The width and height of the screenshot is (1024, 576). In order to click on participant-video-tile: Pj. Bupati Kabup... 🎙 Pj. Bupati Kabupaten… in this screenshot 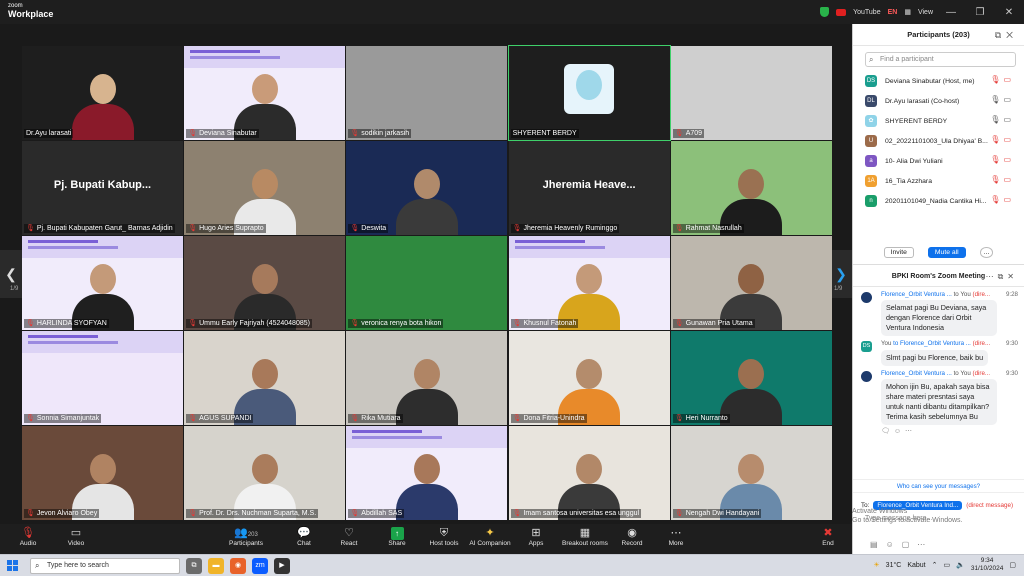, I will do `click(102, 188)`.